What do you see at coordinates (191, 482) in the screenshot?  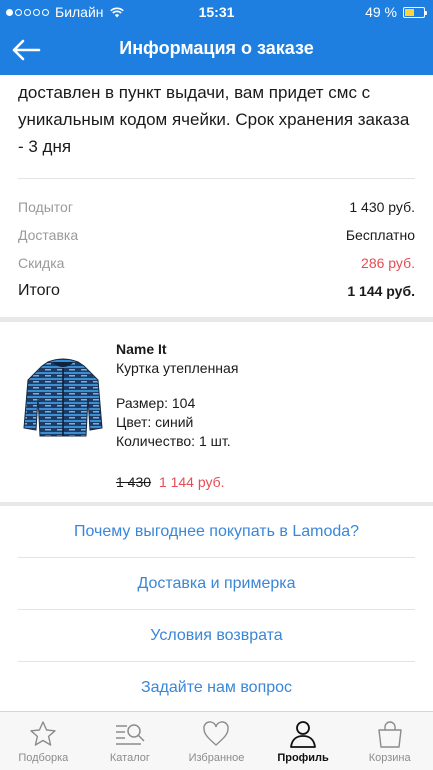 I see `new-price: 1 144 руб.` at bounding box center [191, 482].